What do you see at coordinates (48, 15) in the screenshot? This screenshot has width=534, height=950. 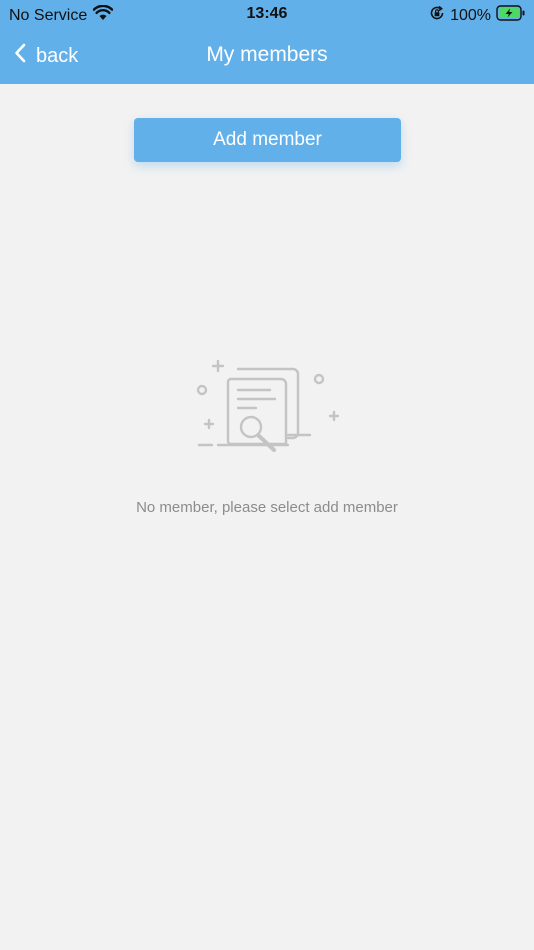 I see `carrier-label: No Service` at bounding box center [48, 15].